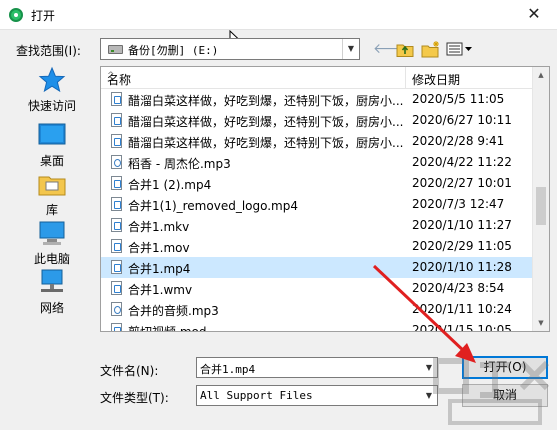 The height and width of the screenshot is (430, 557). I want to click on filename-value: 合并1.mp4, so click(228, 369).